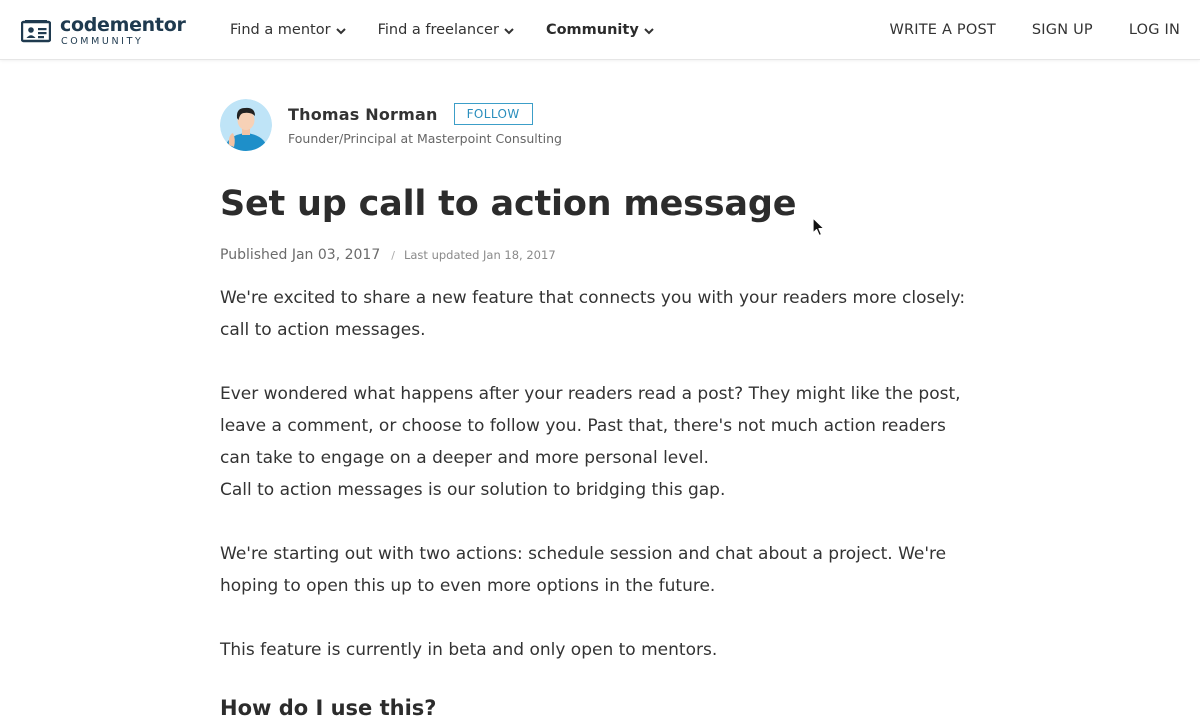 The height and width of the screenshot is (720, 1200). What do you see at coordinates (1154, 30) in the screenshot?
I see `log-in-link: LOG IN` at bounding box center [1154, 30].